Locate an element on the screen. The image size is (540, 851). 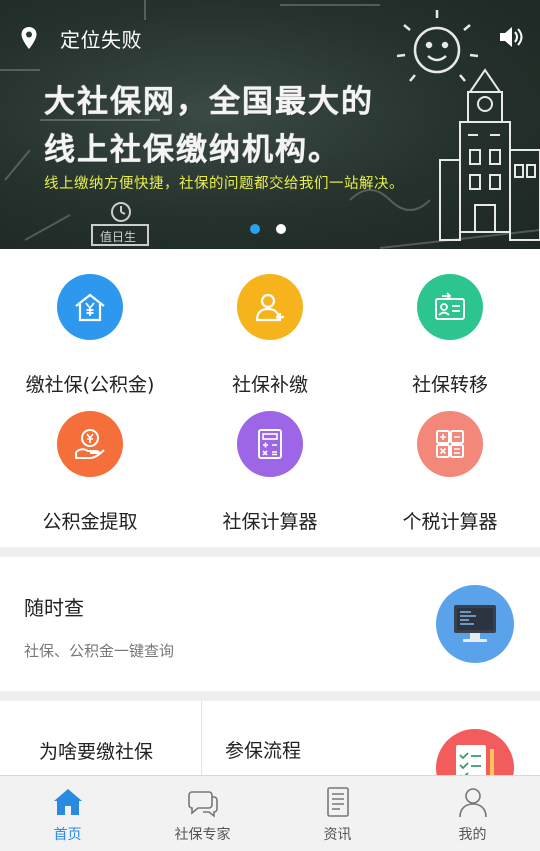
carousel-indicator is located at coordinates (268, 229).